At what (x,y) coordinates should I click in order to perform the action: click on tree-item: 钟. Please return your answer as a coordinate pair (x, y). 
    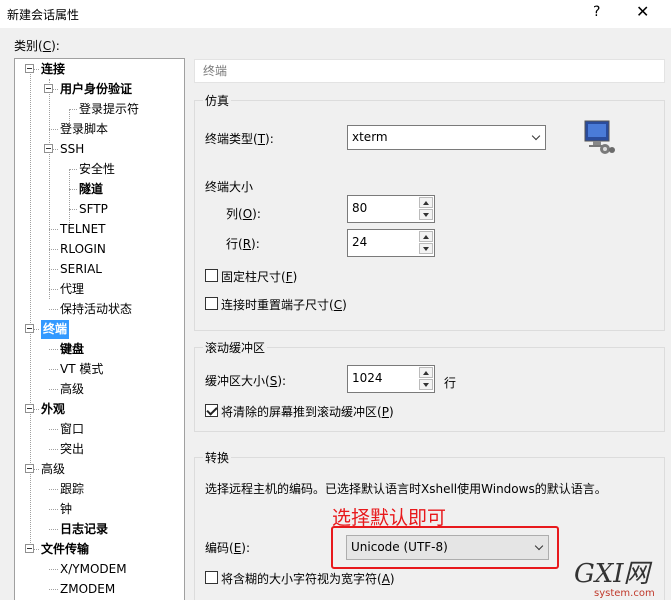
    Looking at the image, I should click on (66, 509).